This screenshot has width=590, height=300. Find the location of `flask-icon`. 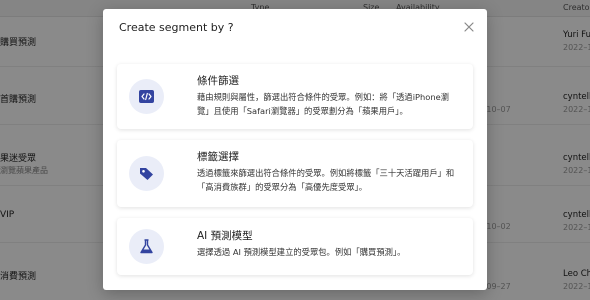

flask-icon is located at coordinates (146, 246).